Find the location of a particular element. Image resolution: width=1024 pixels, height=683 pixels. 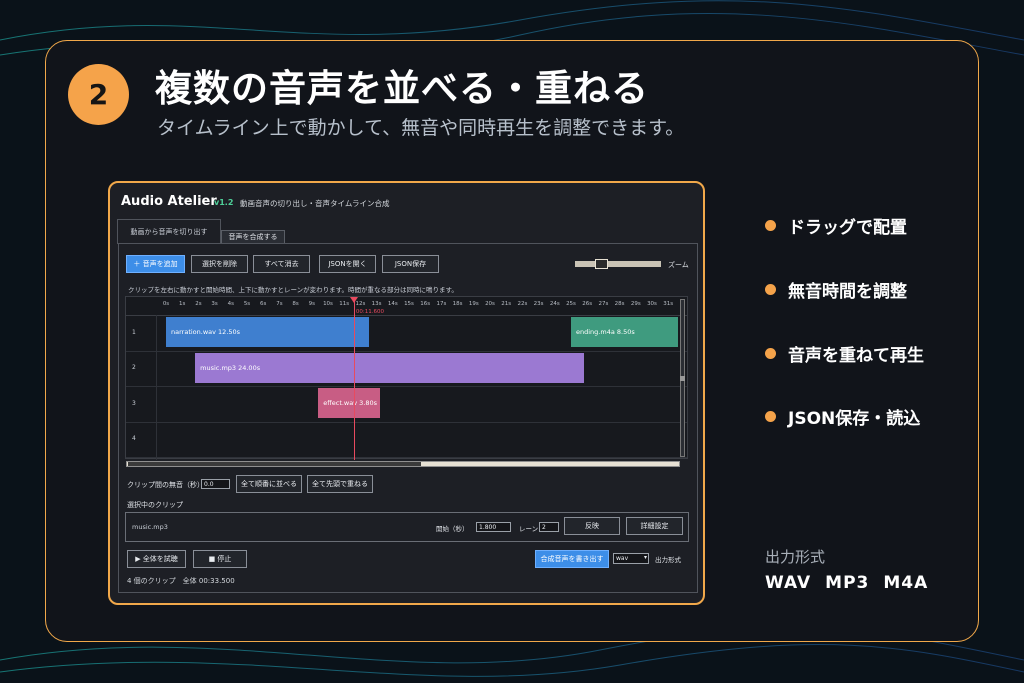

feature-item: ドラッグで配置 is located at coordinates (836, 225).